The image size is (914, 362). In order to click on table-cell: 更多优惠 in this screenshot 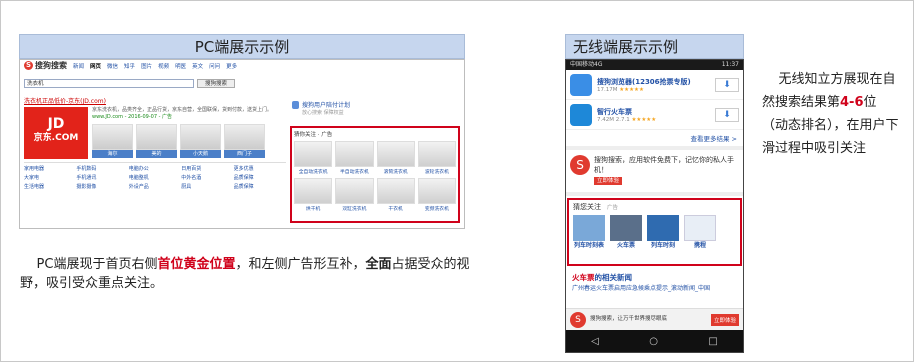, I will do `click(260, 168)`.